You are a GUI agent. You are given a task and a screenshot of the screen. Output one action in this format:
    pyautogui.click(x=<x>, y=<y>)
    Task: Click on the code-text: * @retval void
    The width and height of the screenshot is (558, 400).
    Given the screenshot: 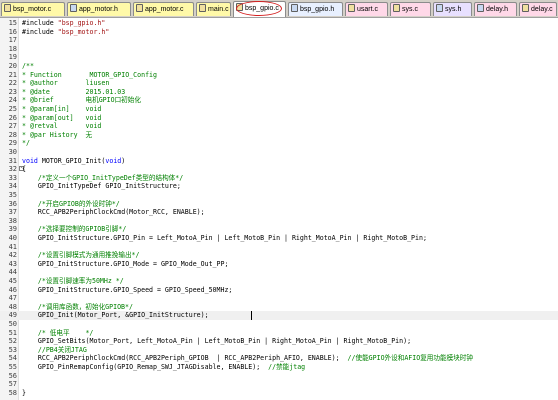 What is the action you would take?
    pyautogui.click(x=61, y=126)
    